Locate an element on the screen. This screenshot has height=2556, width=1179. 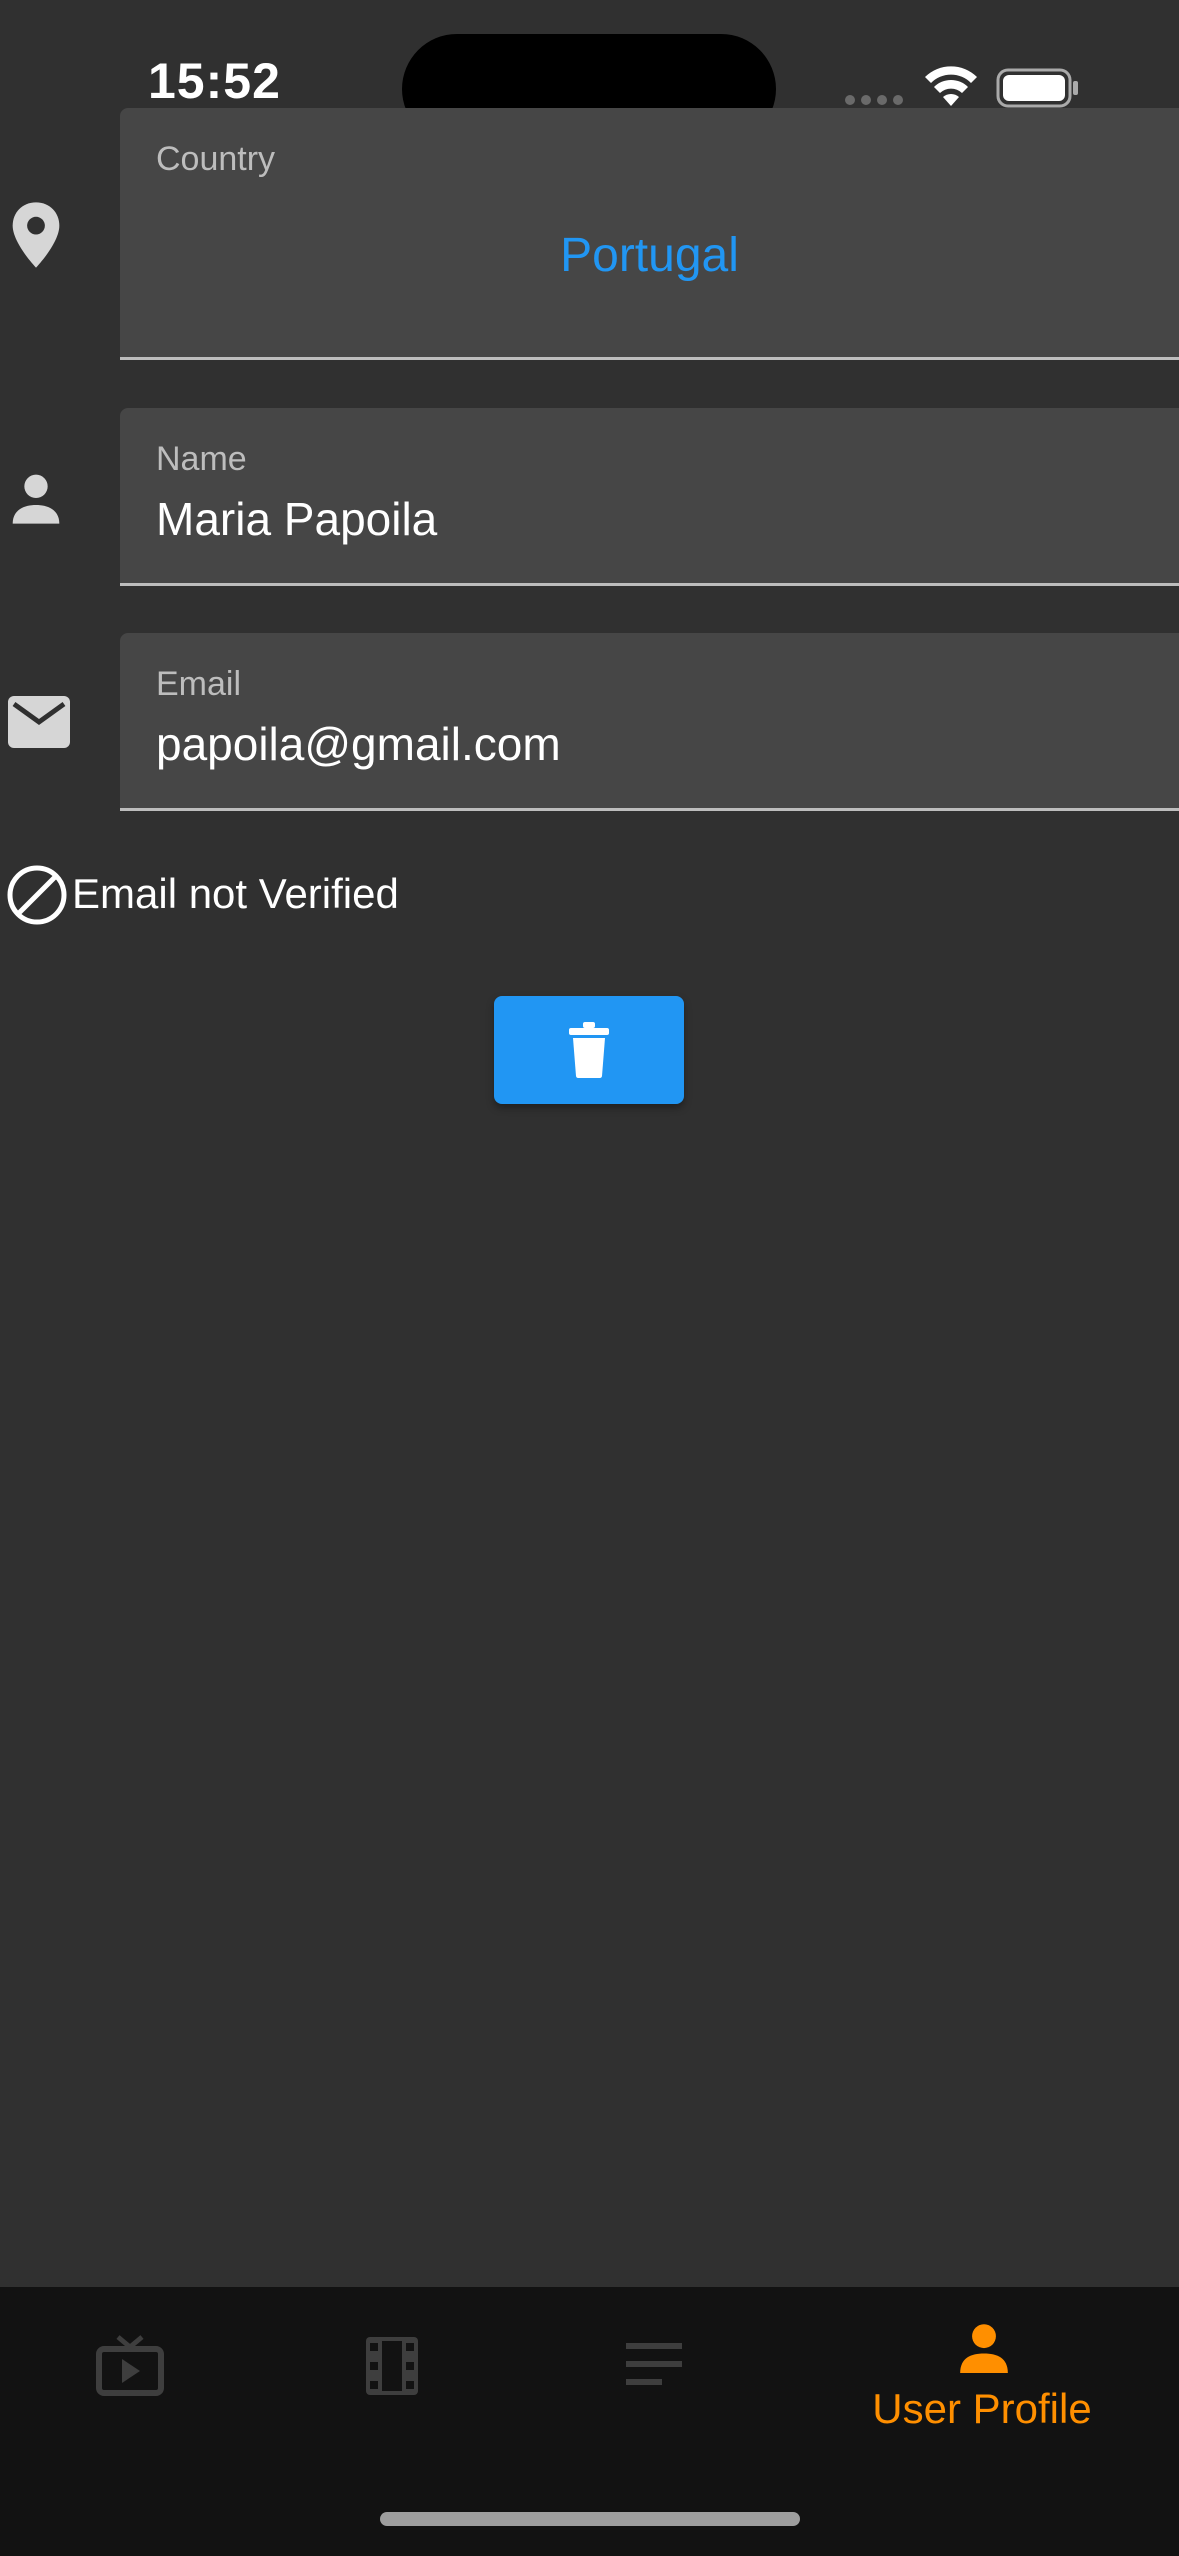
email-input: papoila@gmail.com is located at coordinates (358, 744).